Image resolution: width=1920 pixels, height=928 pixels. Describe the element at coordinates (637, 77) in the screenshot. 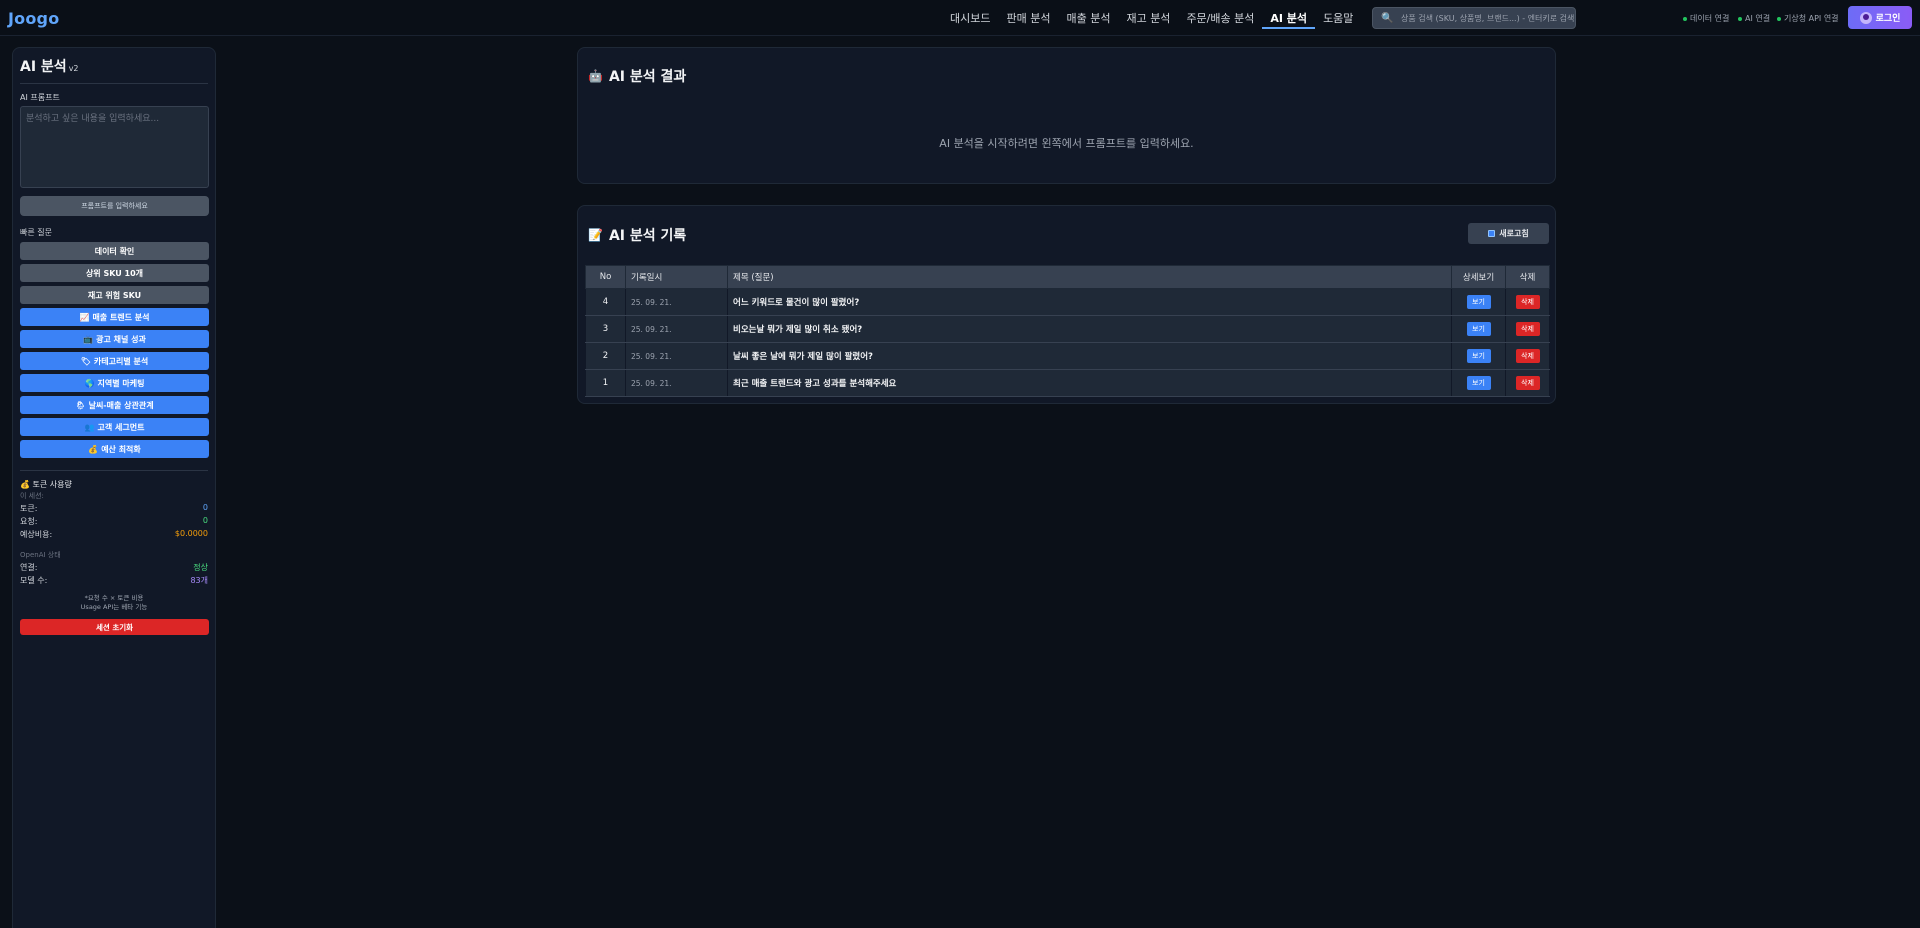

I see `result-title: 🤖 AI 분석 결과` at that location.